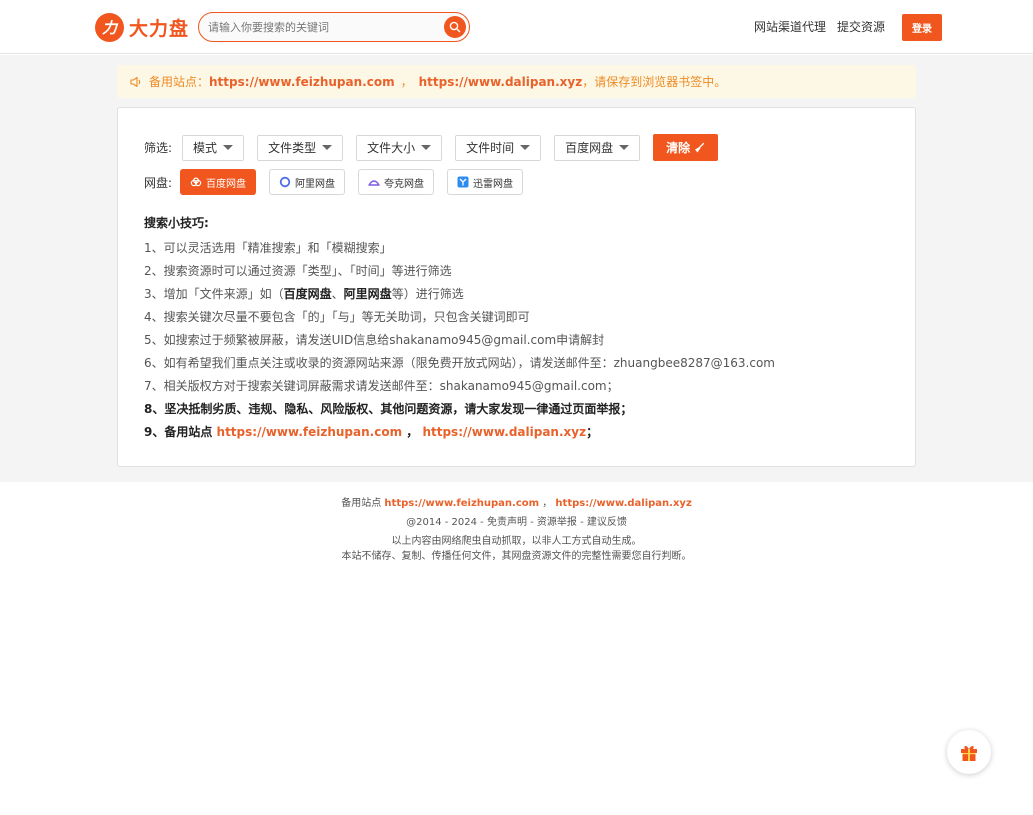 The height and width of the screenshot is (815, 1033). What do you see at coordinates (406, 82) in the screenshot?
I see `notice-sep: ，` at bounding box center [406, 82].